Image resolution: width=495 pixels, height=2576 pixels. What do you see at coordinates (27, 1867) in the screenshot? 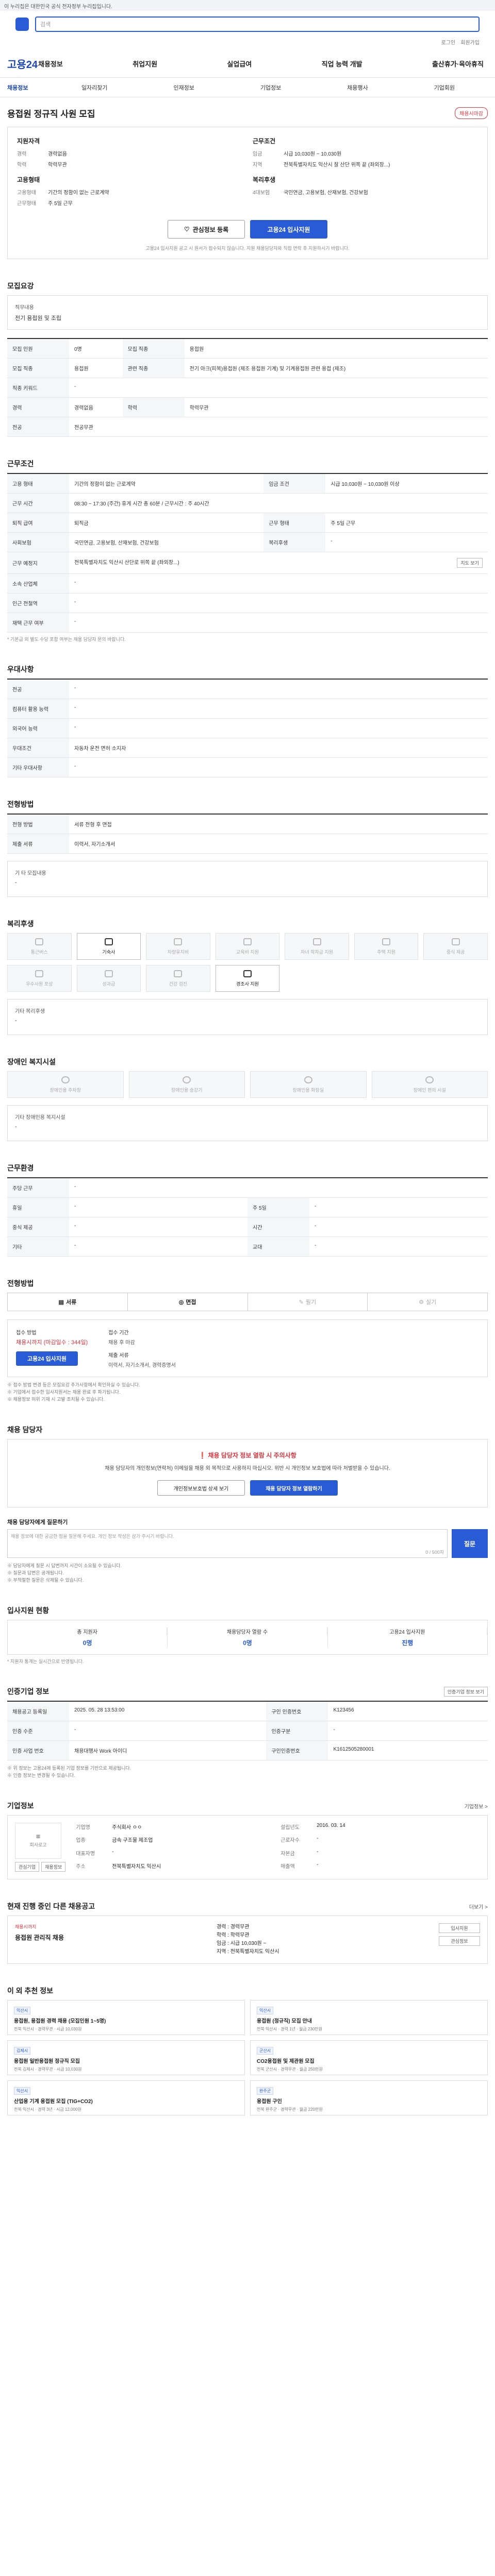
I see `follow-company-button: 관심기업` at bounding box center [27, 1867].